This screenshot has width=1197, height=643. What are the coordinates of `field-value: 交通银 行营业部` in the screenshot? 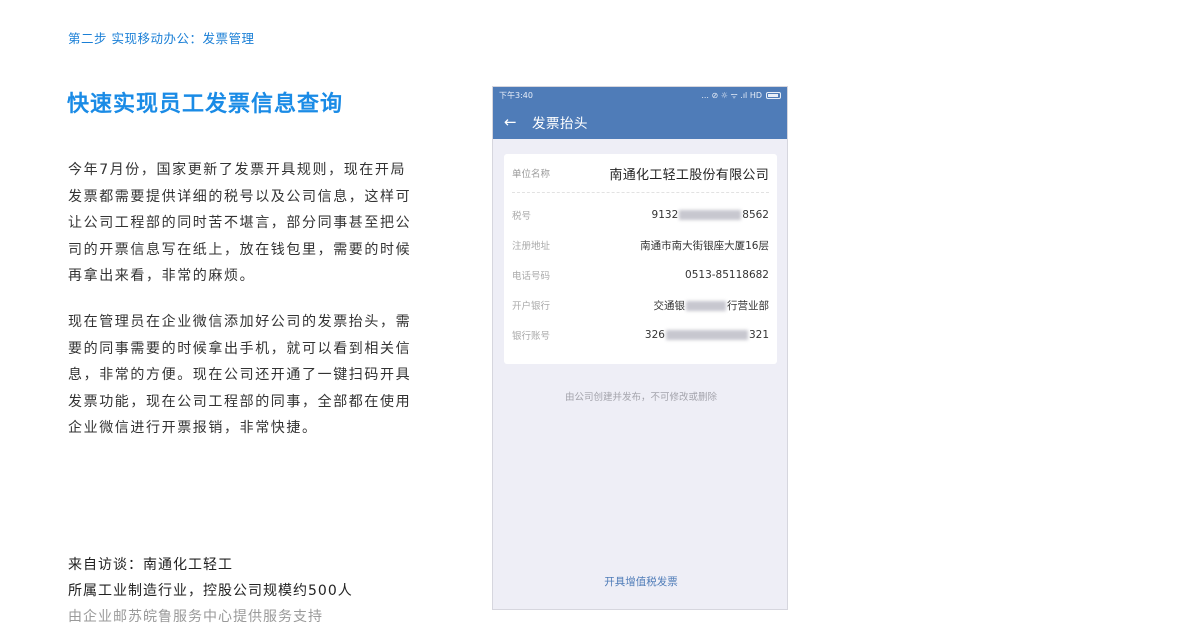 It's located at (712, 305).